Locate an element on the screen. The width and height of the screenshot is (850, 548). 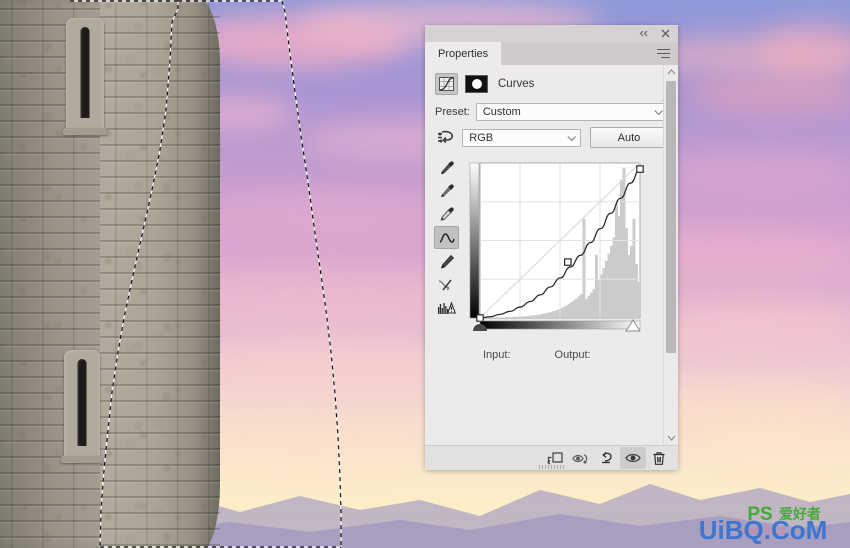
curve-point-tool-icon is located at coordinates (446, 237).